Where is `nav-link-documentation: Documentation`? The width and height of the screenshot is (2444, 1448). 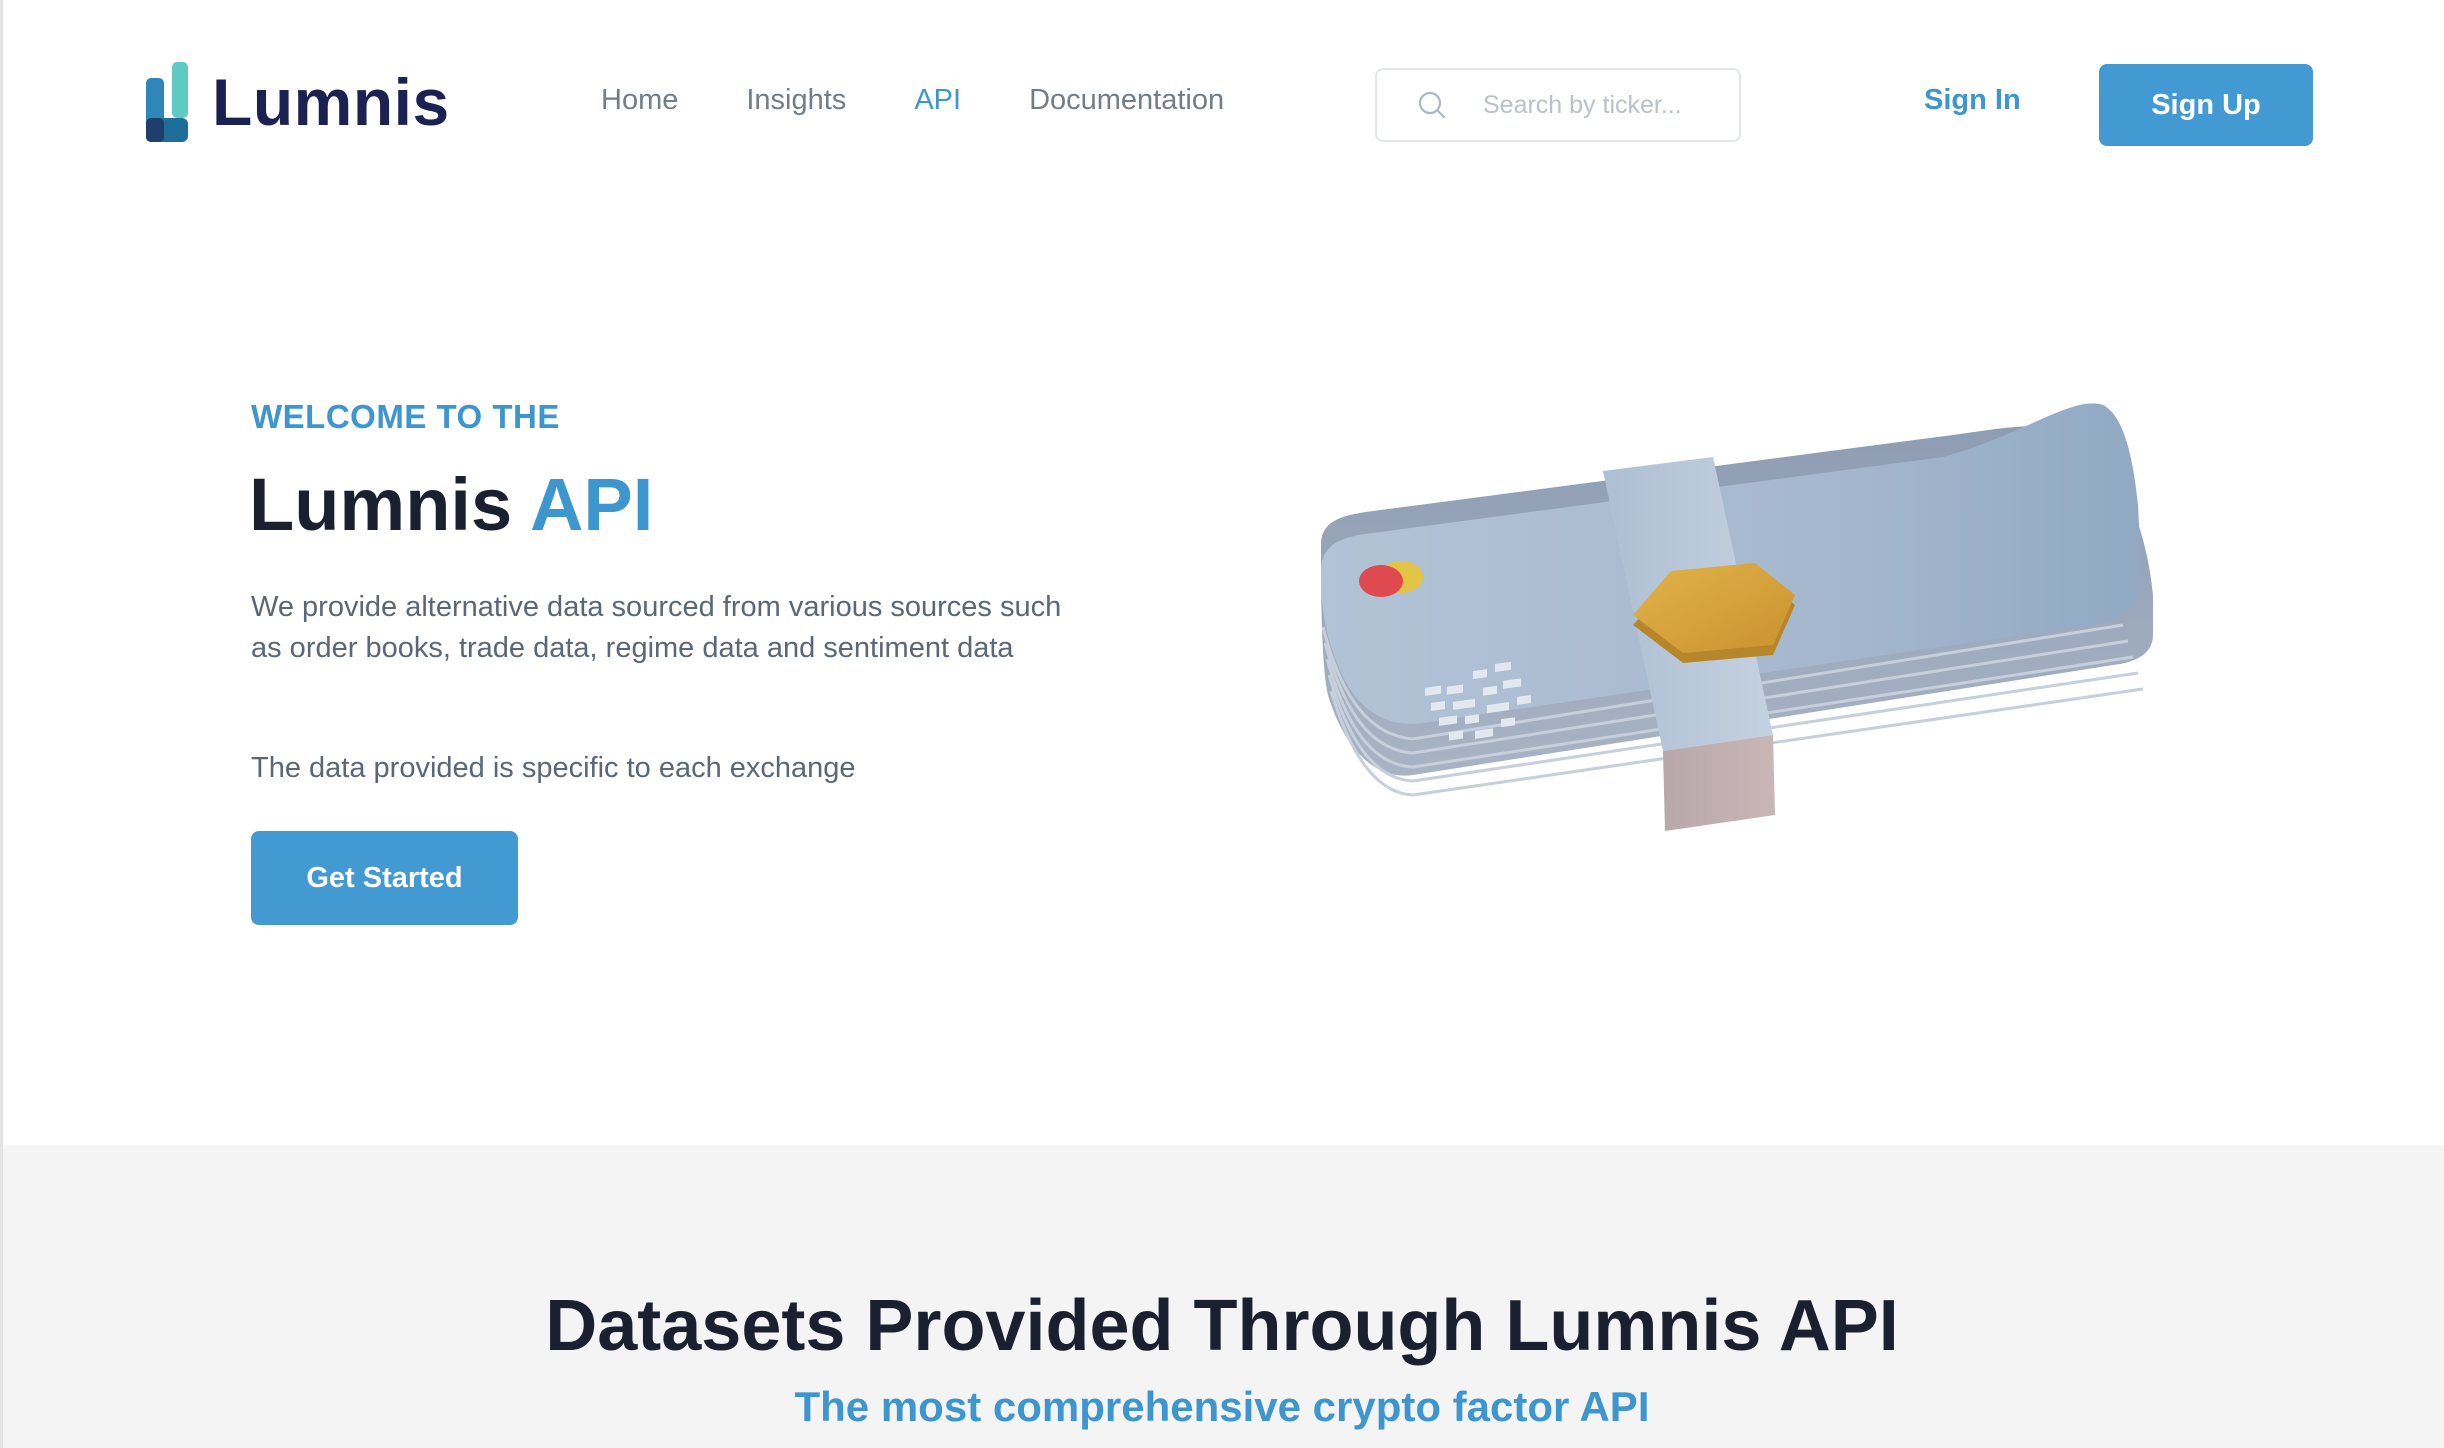 nav-link-documentation: Documentation is located at coordinates (1126, 100).